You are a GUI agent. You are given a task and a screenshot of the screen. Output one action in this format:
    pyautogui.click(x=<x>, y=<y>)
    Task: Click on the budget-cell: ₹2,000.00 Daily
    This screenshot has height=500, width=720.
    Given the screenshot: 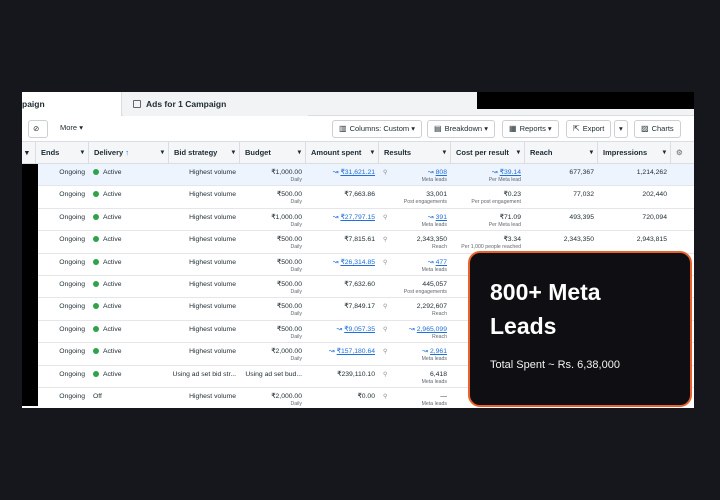 What is the action you would take?
    pyautogui.click(x=273, y=354)
    